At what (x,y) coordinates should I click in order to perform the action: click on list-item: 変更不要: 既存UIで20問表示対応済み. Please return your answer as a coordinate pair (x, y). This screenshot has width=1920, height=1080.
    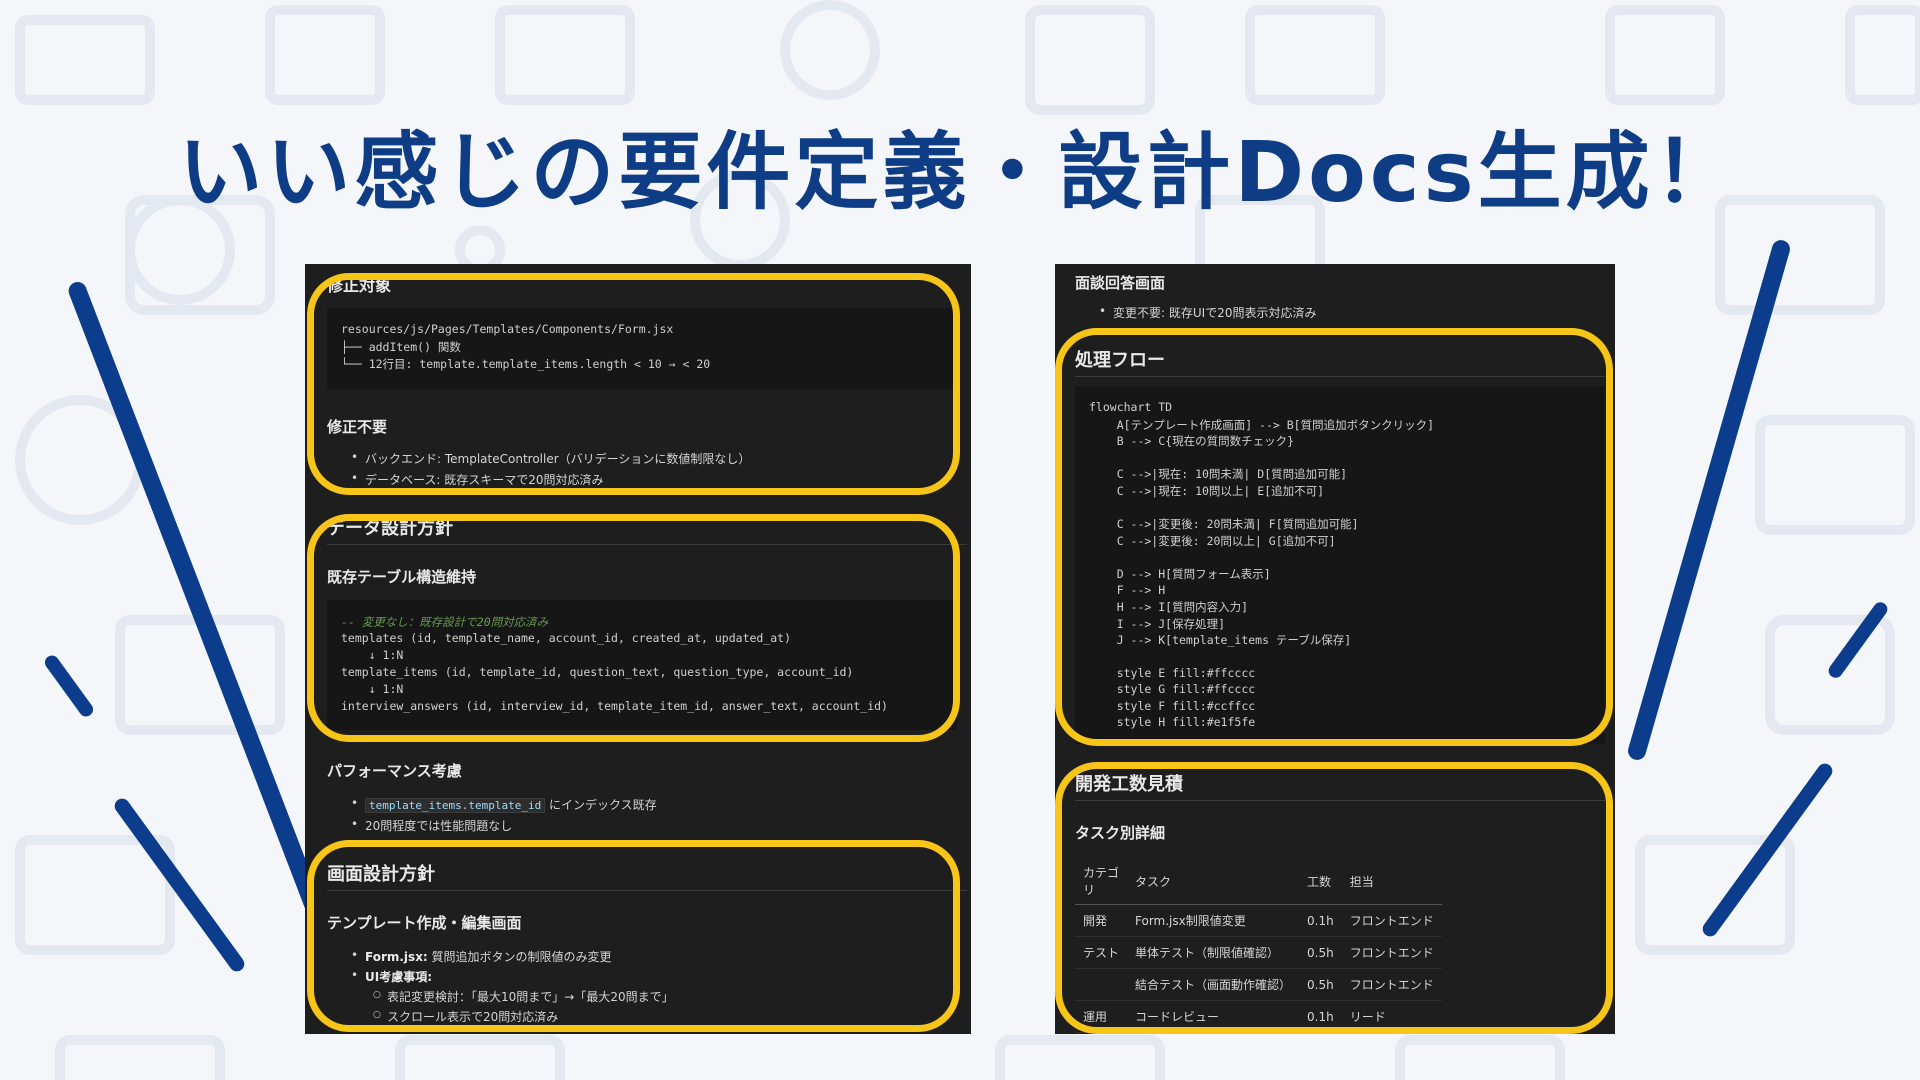
    Looking at the image, I should click on (1207, 312).